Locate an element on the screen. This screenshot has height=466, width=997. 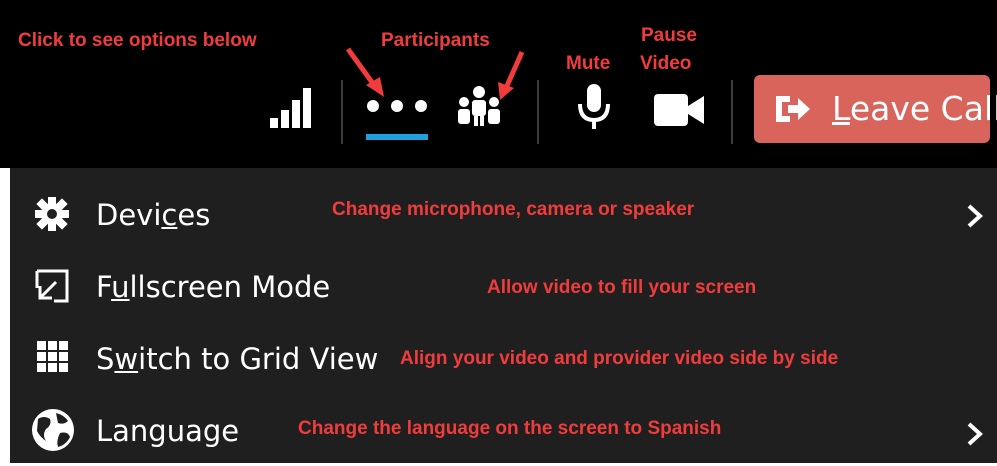
more-options-icon is located at coordinates (397, 106).